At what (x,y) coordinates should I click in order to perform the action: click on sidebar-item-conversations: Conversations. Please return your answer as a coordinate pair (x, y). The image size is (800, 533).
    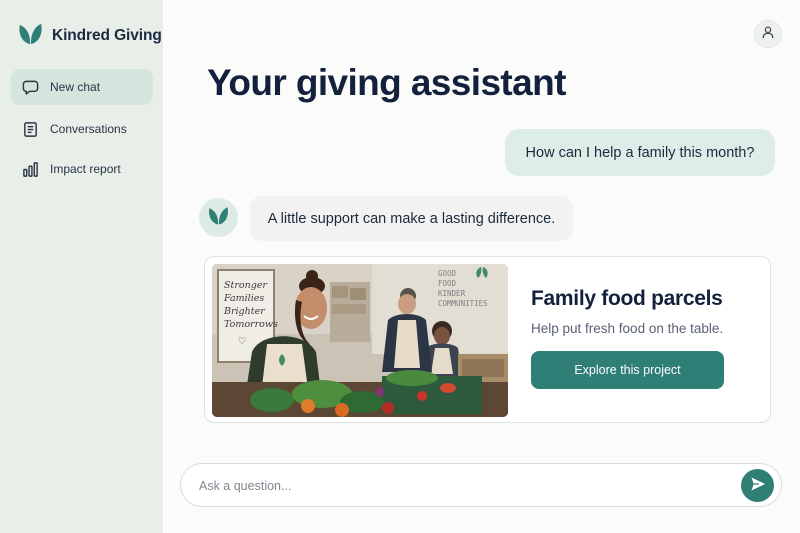
    Looking at the image, I should click on (82, 129).